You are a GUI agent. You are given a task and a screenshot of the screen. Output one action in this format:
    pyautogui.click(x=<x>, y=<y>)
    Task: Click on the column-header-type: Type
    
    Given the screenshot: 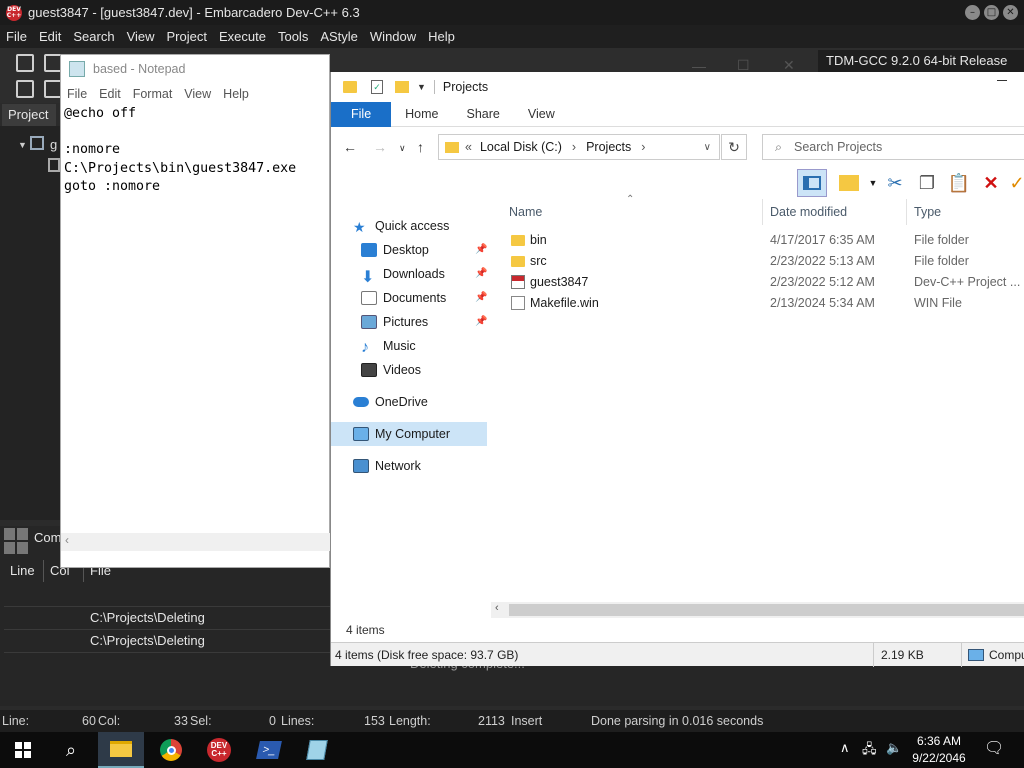 What is the action you would take?
    pyautogui.click(x=927, y=212)
    